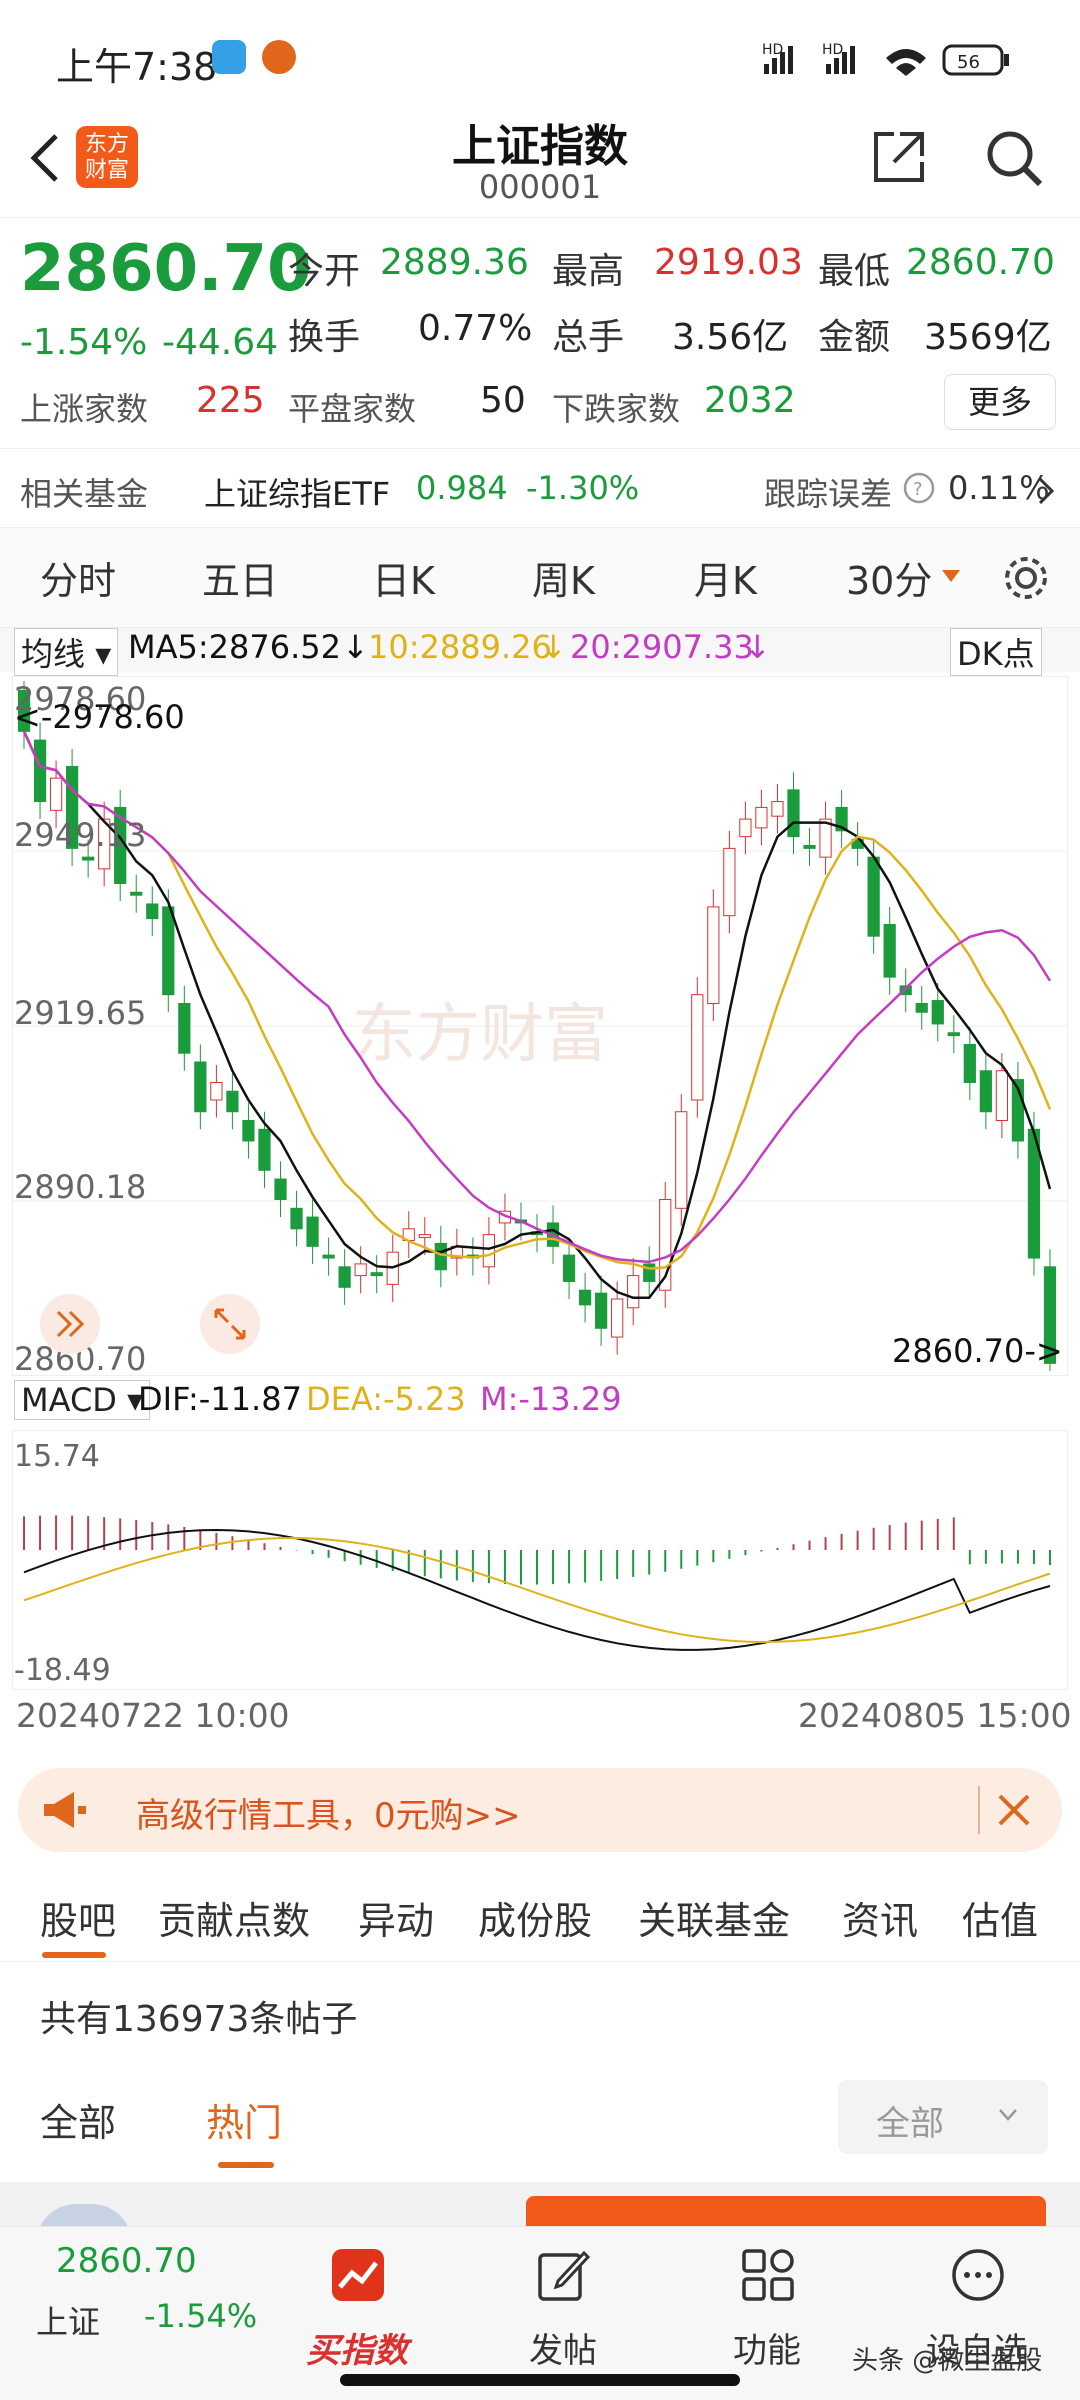 This screenshot has height=2400, width=1080. Describe the element at coordinates (240, 577) in the screenshot. I see `tab-five-day: 五日` at that location.